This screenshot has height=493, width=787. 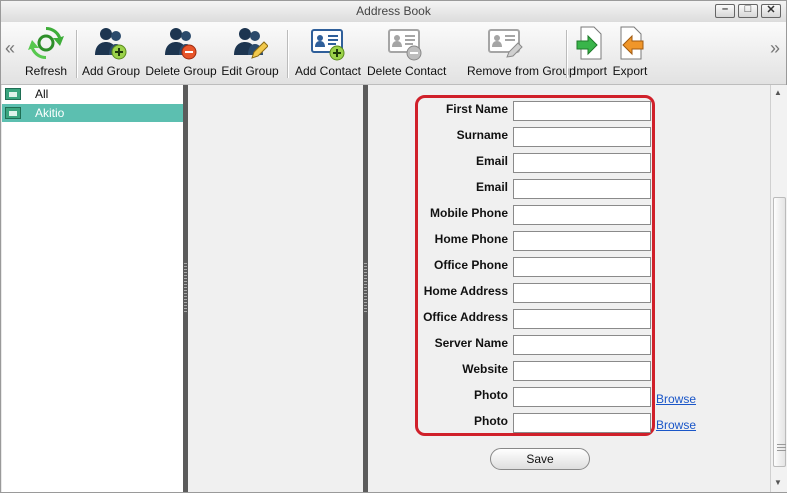 I want to click on edit-group-button: Edit Group, so click(x=250, y=52).